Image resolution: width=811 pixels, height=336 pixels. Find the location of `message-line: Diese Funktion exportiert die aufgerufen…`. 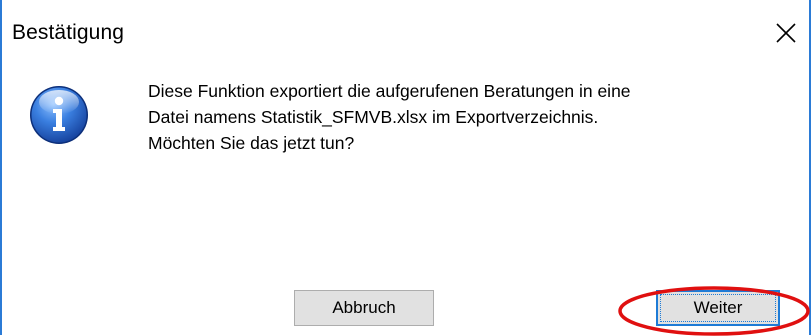

message-line: Diese Funktion exportiert die aufgerufen… is located at coordinates (389, 91).